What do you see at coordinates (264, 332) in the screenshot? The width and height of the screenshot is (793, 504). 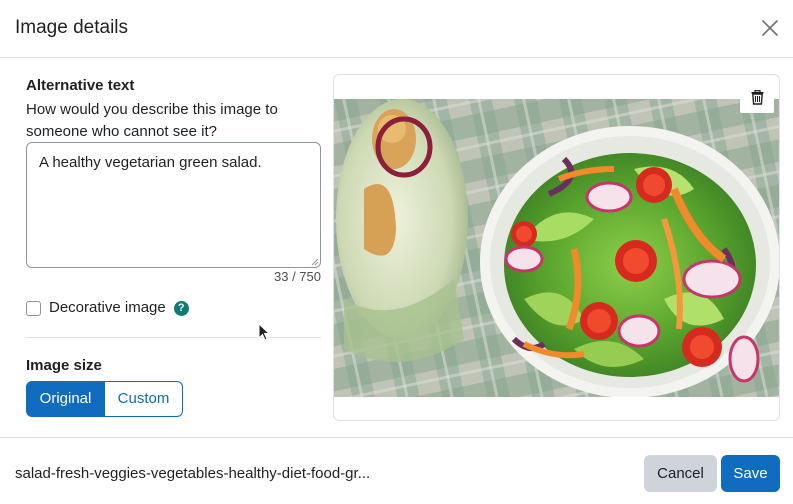 I see `mouse-cursor-icon` at bounding box center [264, 332].